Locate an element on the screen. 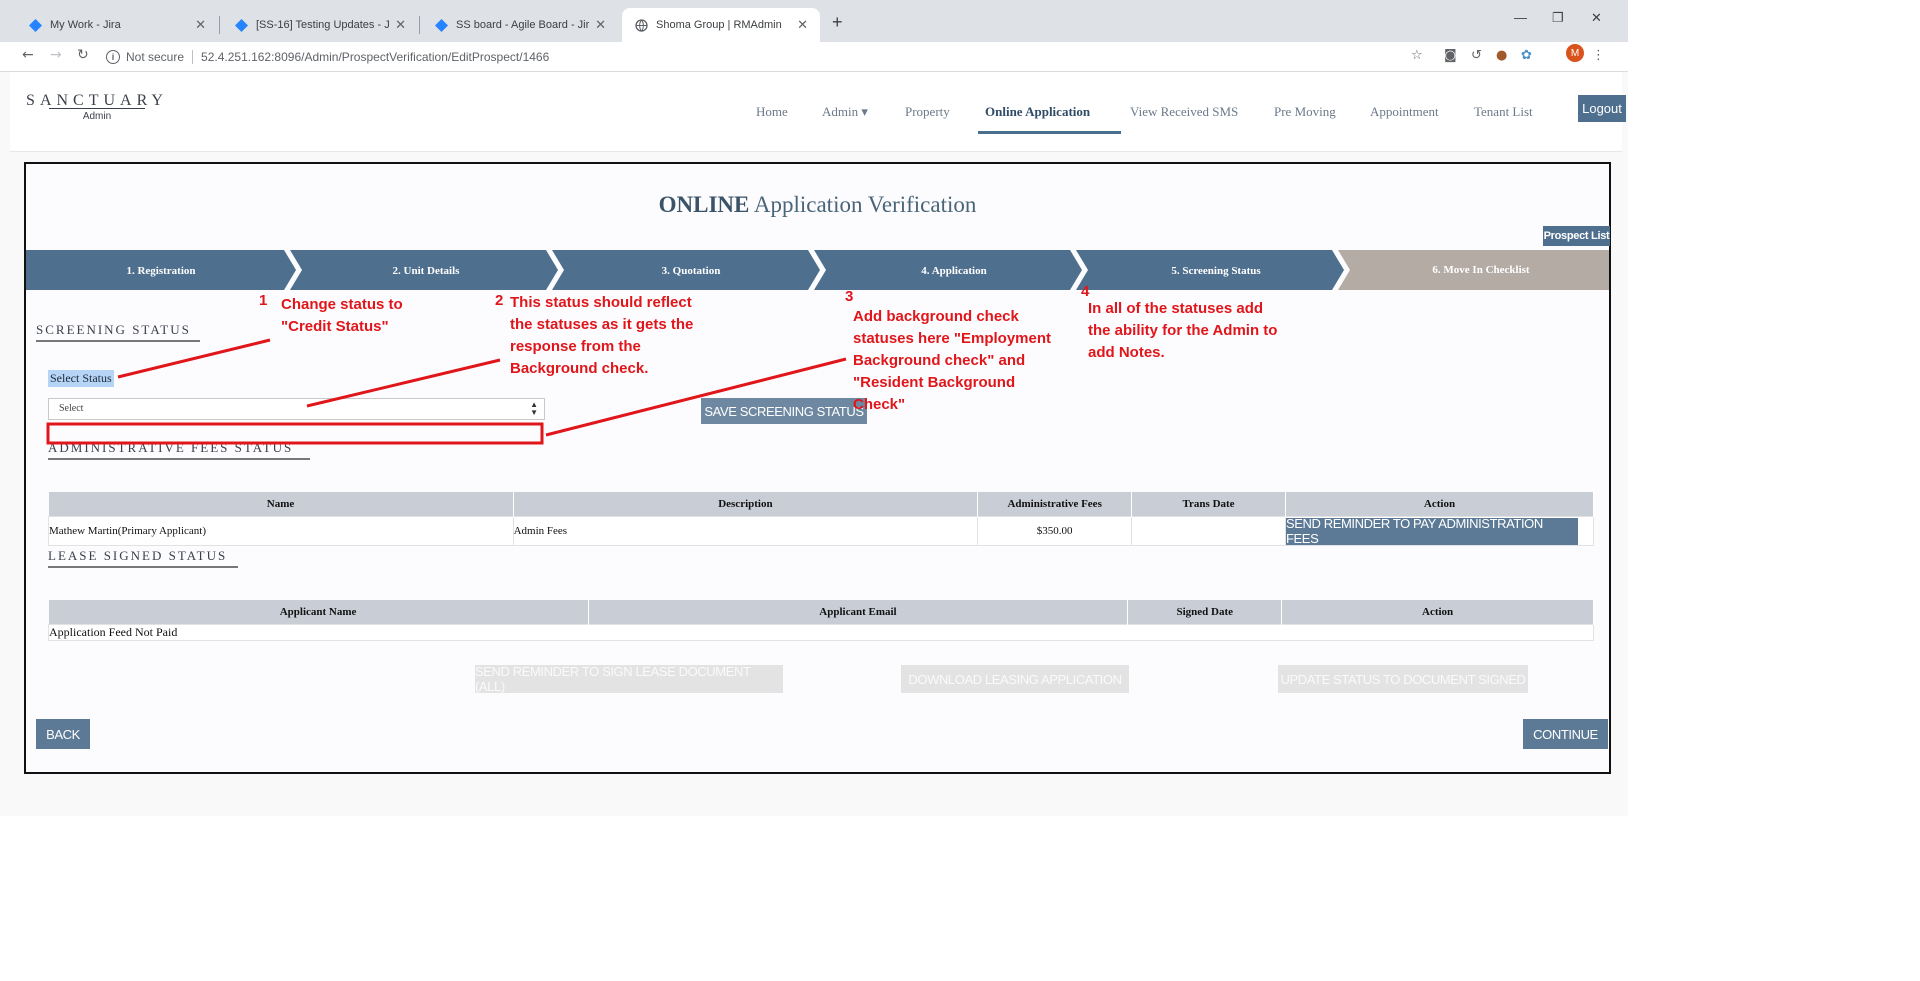 The image size is (1920, 981). annotation-number: 3 is located at coordinates (849, 296).